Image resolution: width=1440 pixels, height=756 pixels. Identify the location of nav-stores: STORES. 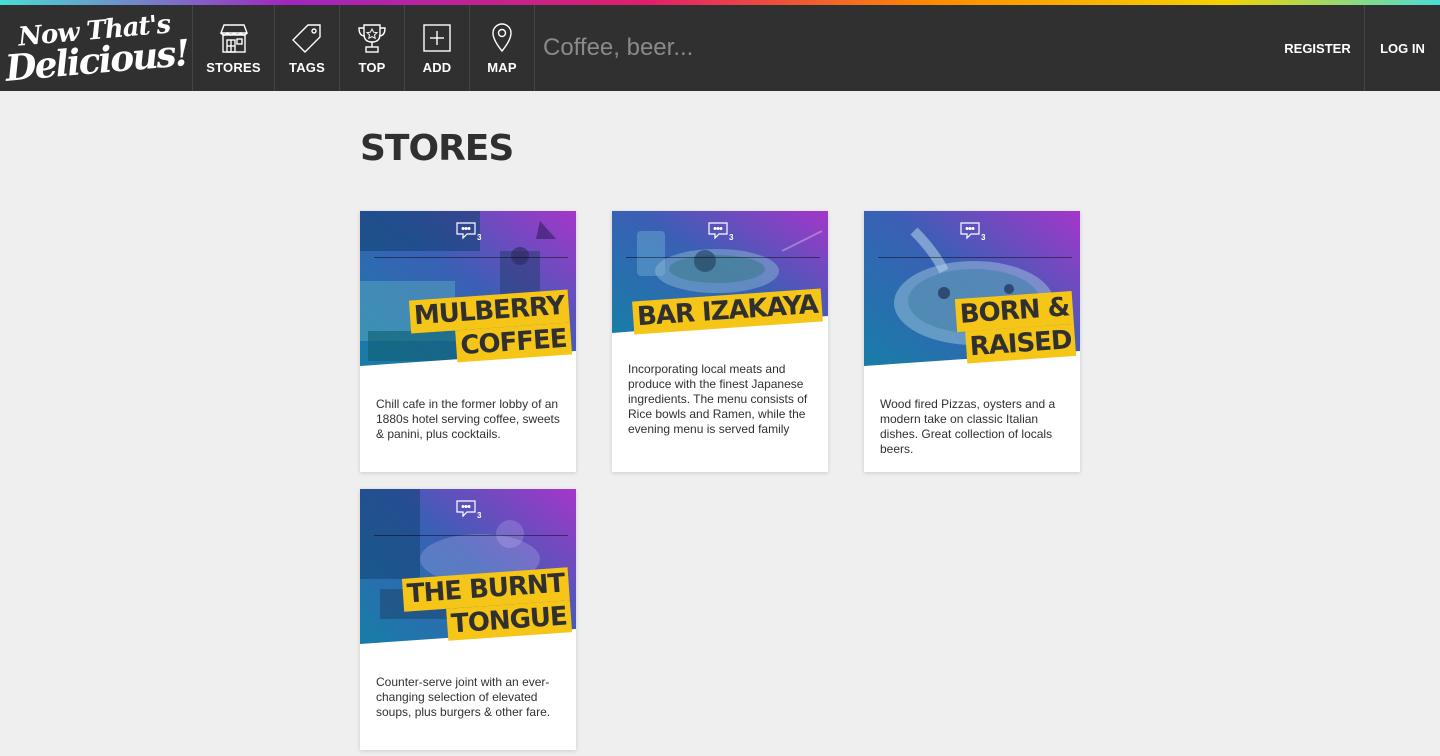
(234, 48).